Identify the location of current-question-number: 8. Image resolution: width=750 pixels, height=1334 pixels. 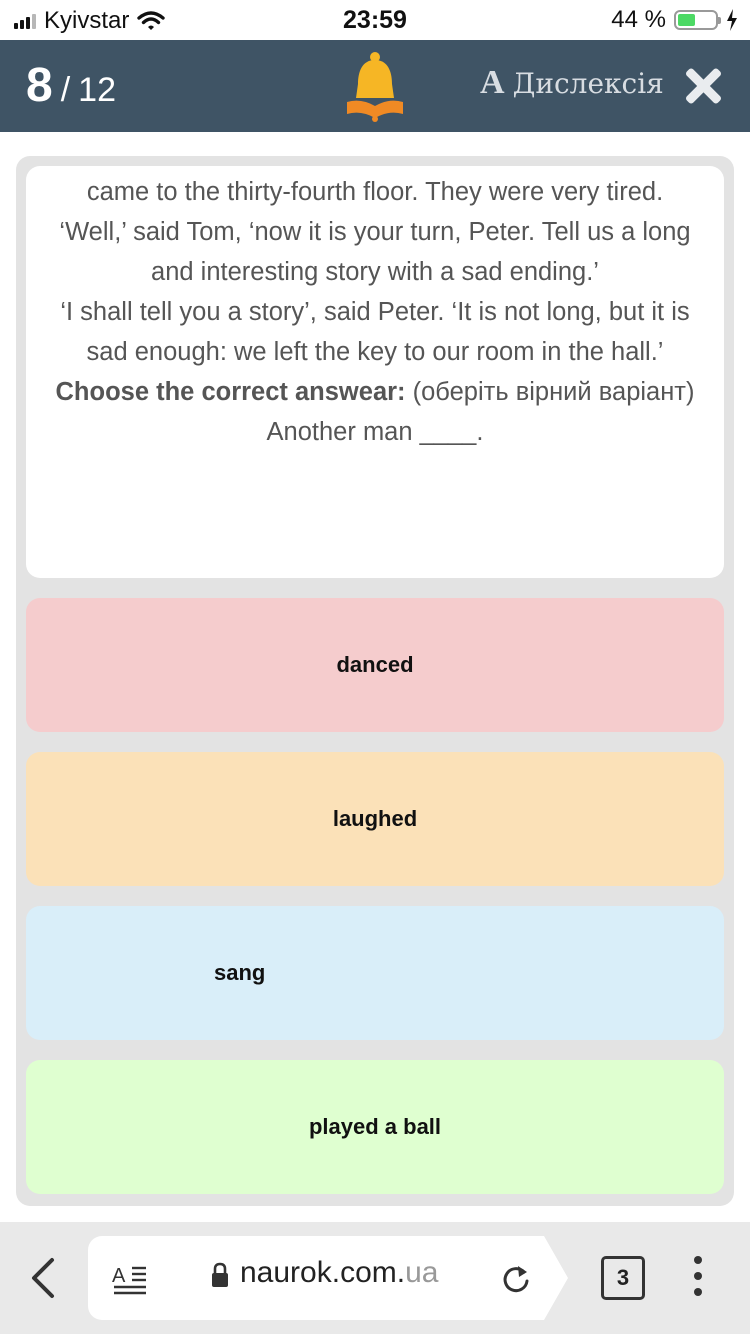
(39, 85).